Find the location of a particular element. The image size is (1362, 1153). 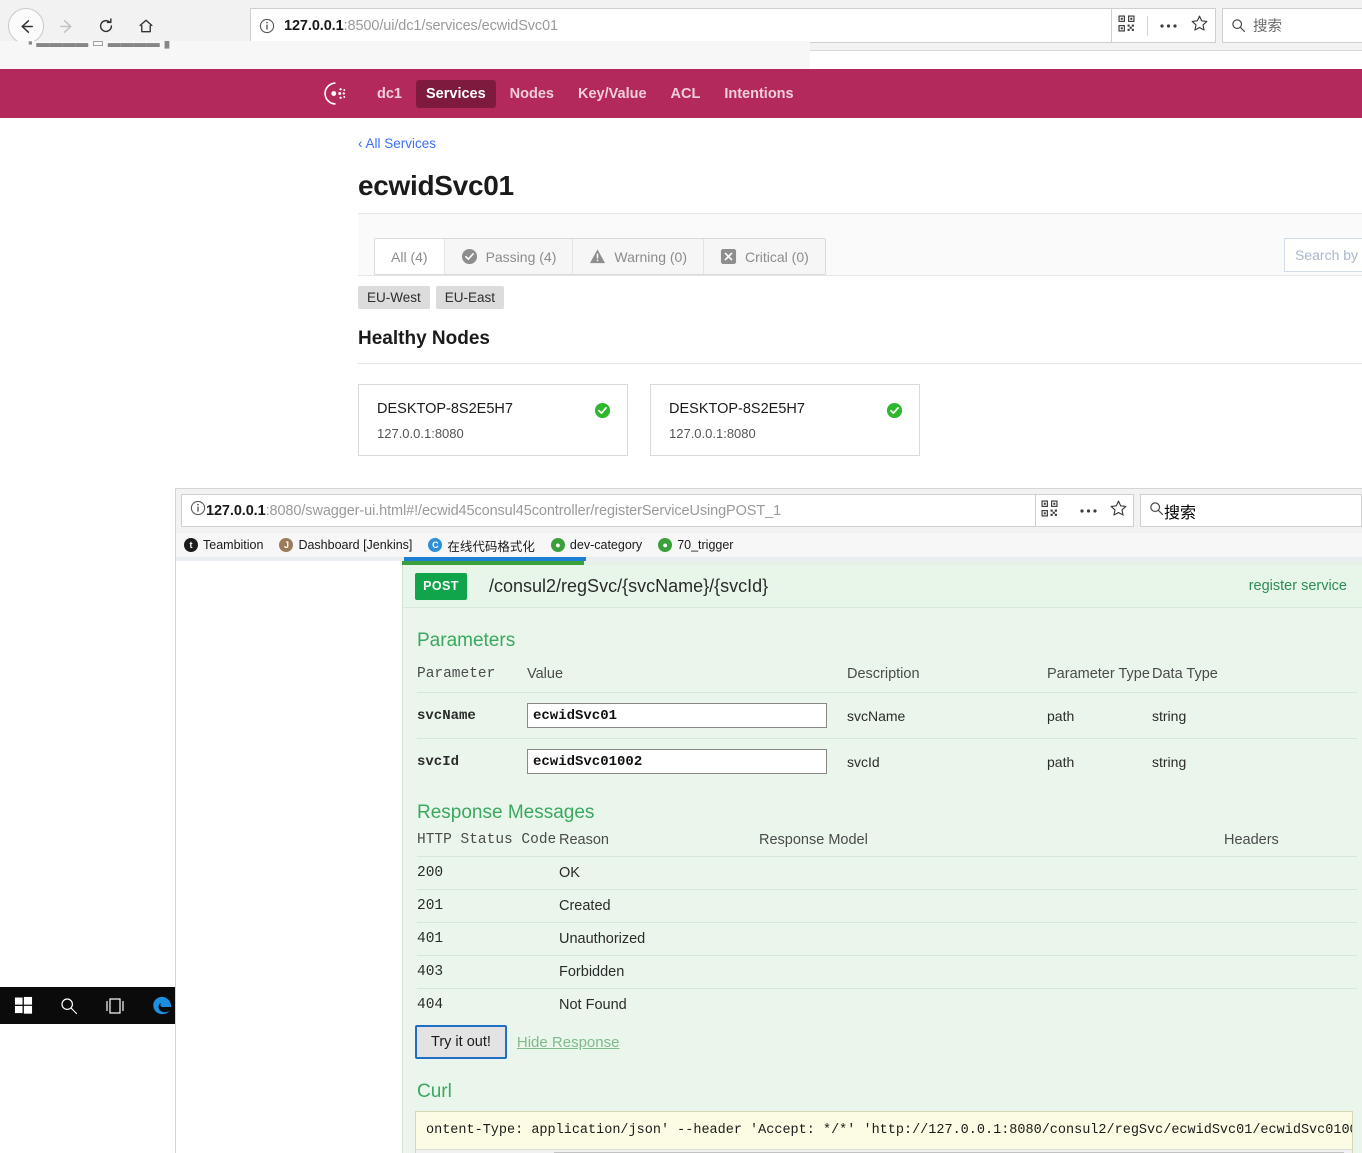

filter-critical: Critical (0) is located at coordinates (764, 256).